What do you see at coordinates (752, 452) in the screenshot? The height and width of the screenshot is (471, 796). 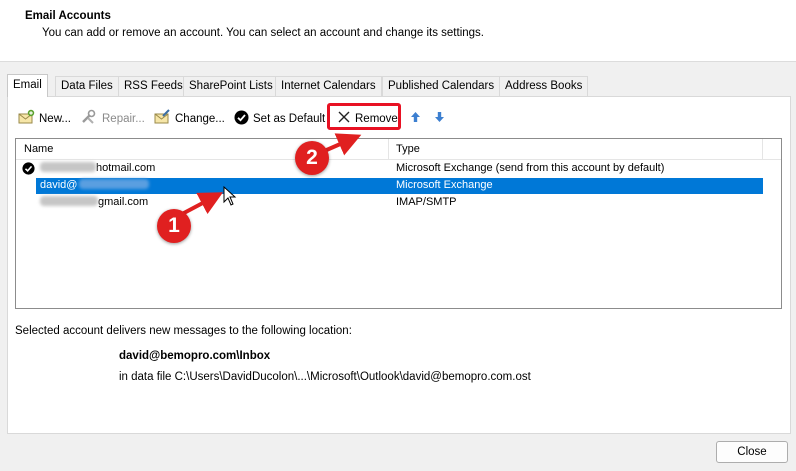 I see `close-button: Close` at bounding box center [752, 452].